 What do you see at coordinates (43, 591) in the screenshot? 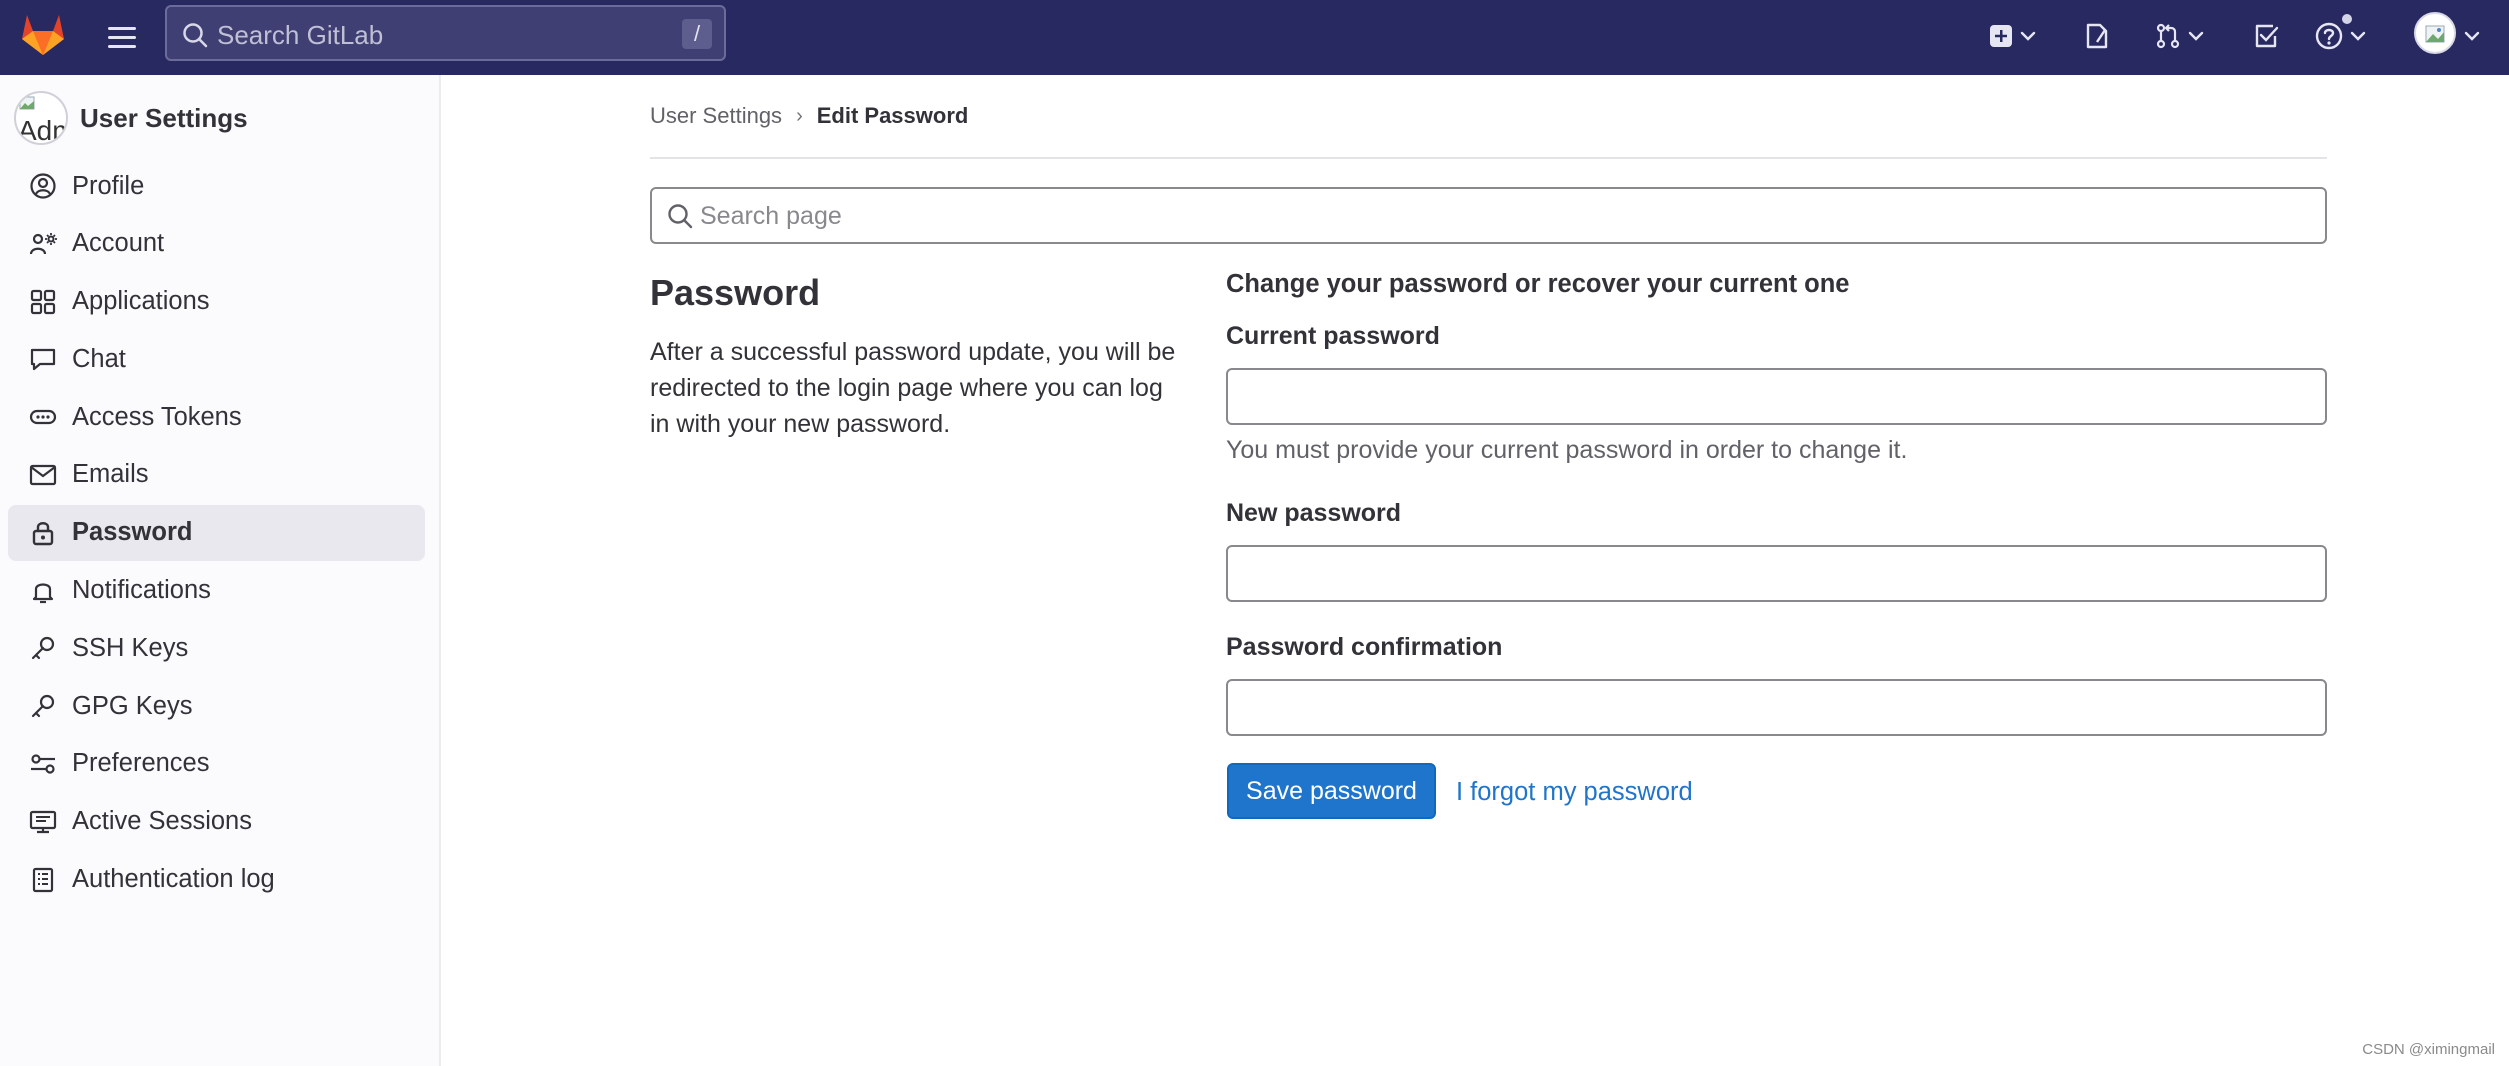
I see `bell-icon` at bounding box center [43, 591].